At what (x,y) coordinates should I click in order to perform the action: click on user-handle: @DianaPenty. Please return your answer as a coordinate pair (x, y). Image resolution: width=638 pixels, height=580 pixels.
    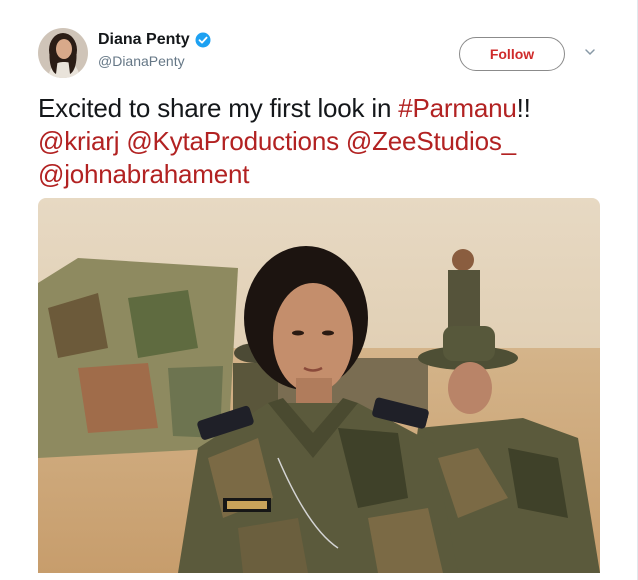
    Looking at the image, I should click on (141, 61).